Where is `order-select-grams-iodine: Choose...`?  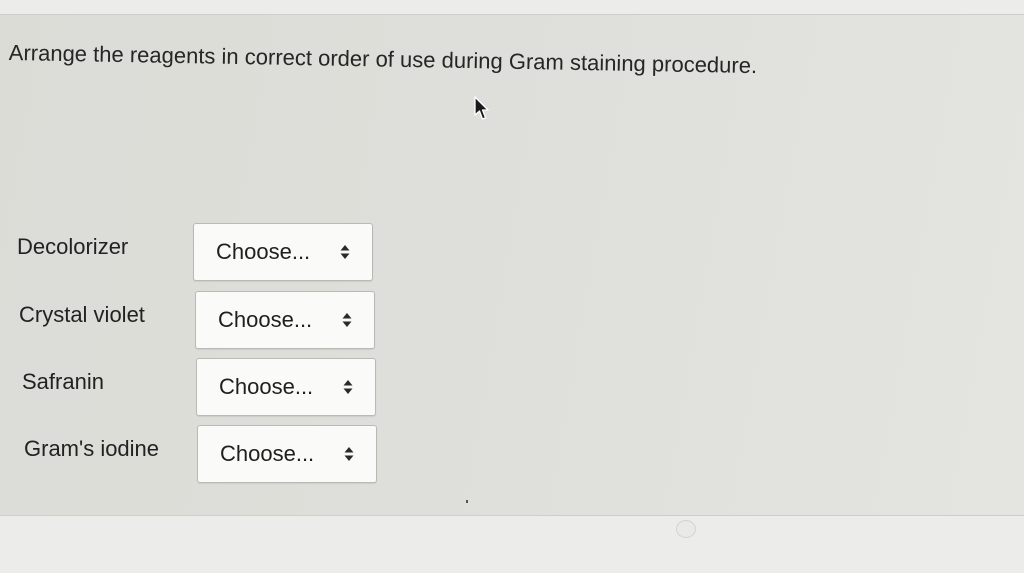
order-select-grams-iodine: Choose... is located at coordinates (287, 454).